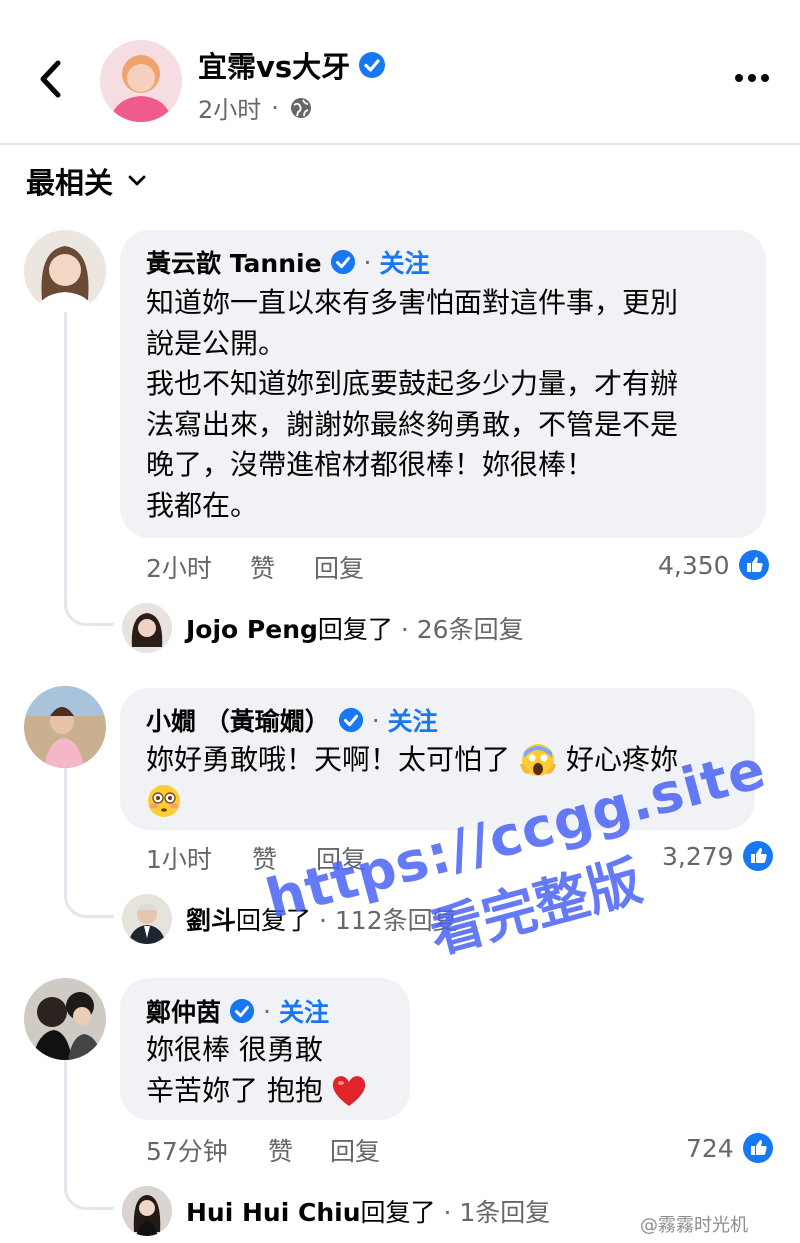  What do you see at coordinates (470, 629) in the screenshot?
I see `reply-count: 26条回复` at bounding box center [470, 629].